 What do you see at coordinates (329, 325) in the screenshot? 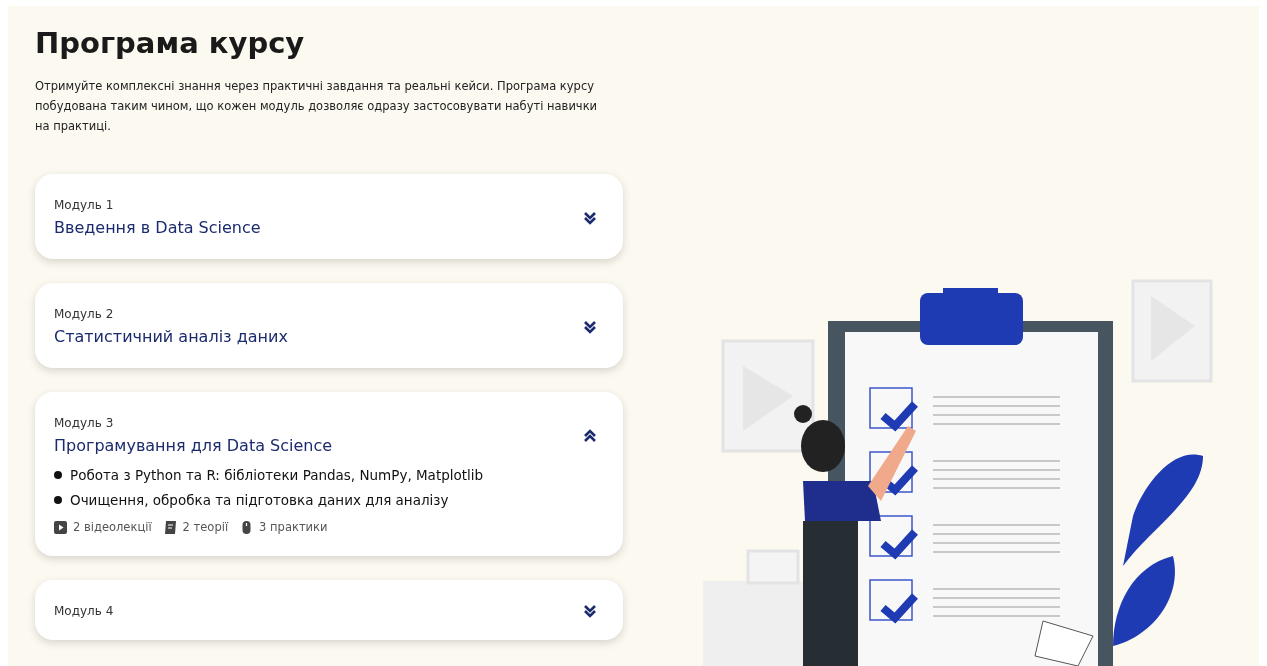
I see `module-card: Модуль 2 Статистичний аналіз даних` at bounding box center [329, 325].